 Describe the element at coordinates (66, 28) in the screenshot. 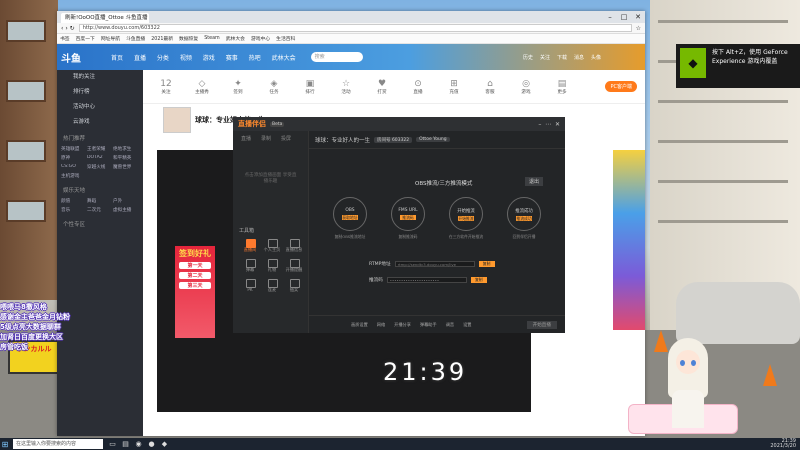

I see `forward-icon: ›` at that location.